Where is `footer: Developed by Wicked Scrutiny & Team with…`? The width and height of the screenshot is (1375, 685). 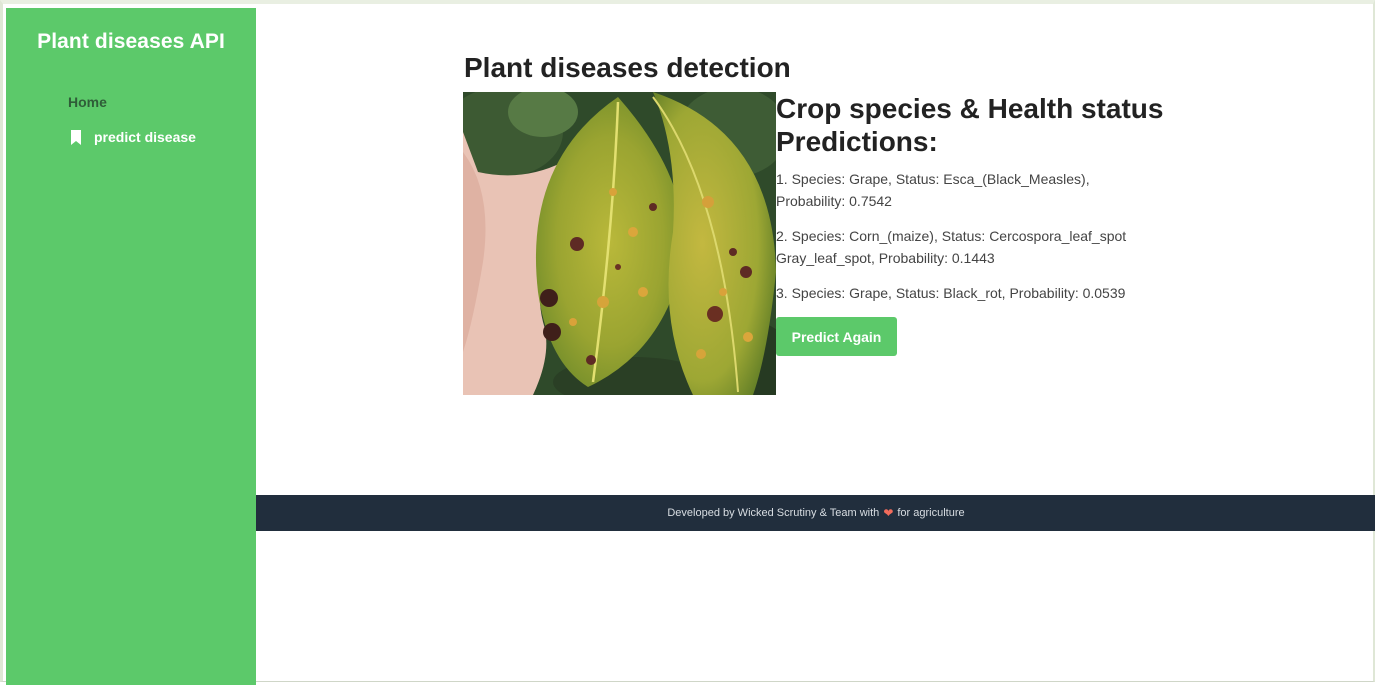 footer: Developed by Wicked Scrutiny & Team with… is located at coordinates (815, 513).